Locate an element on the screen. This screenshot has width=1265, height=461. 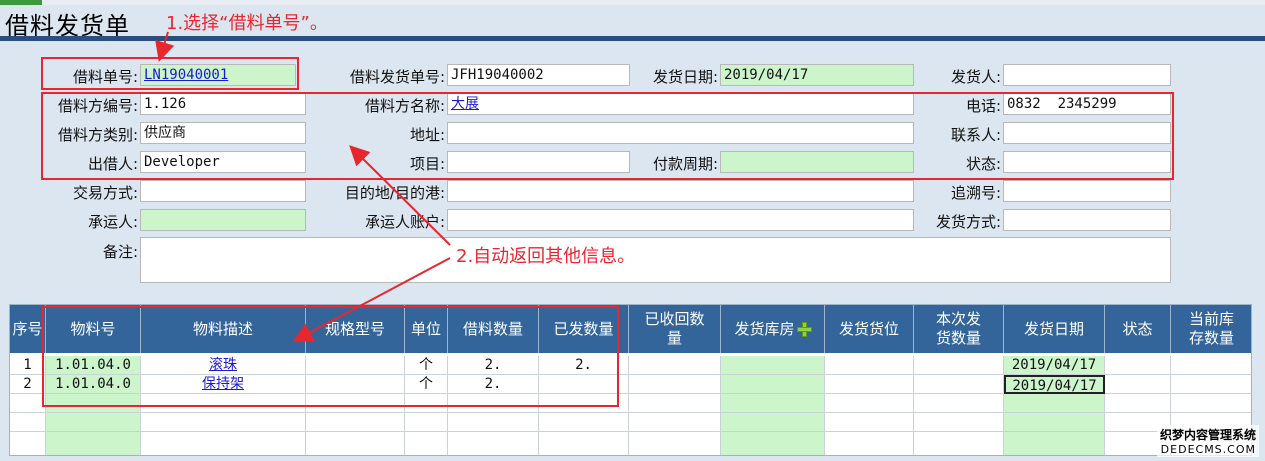
table-row-1-shipped-qty: 2. is located at coordinates (584, 365).